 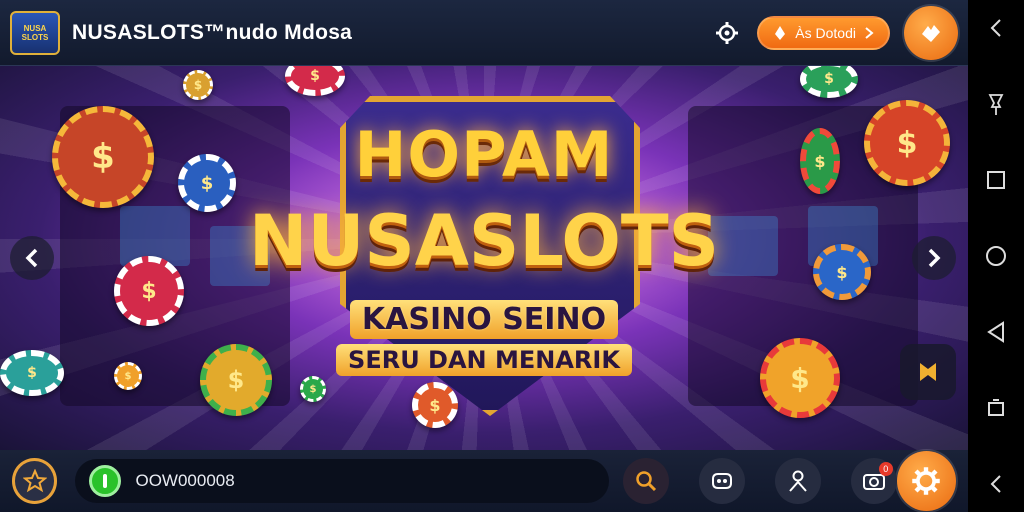 I want to click on settings-fab-button, so click(x=926, y=481).